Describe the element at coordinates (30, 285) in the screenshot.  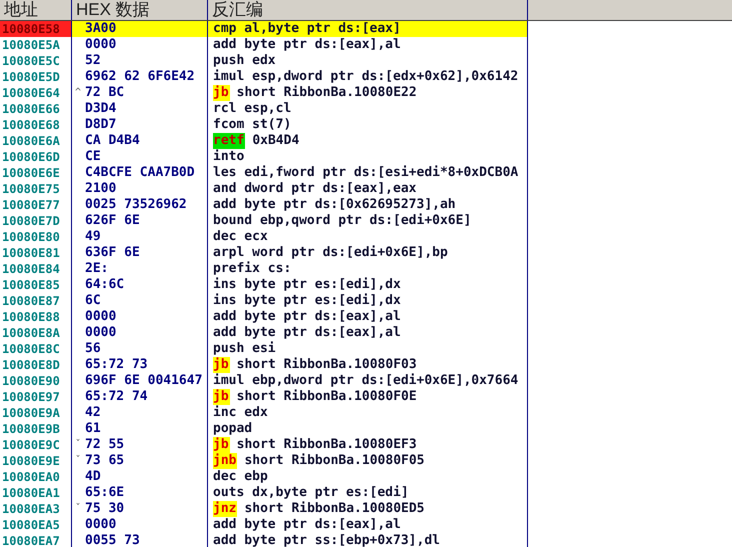
I see `address-text: 10080E85` at that location.